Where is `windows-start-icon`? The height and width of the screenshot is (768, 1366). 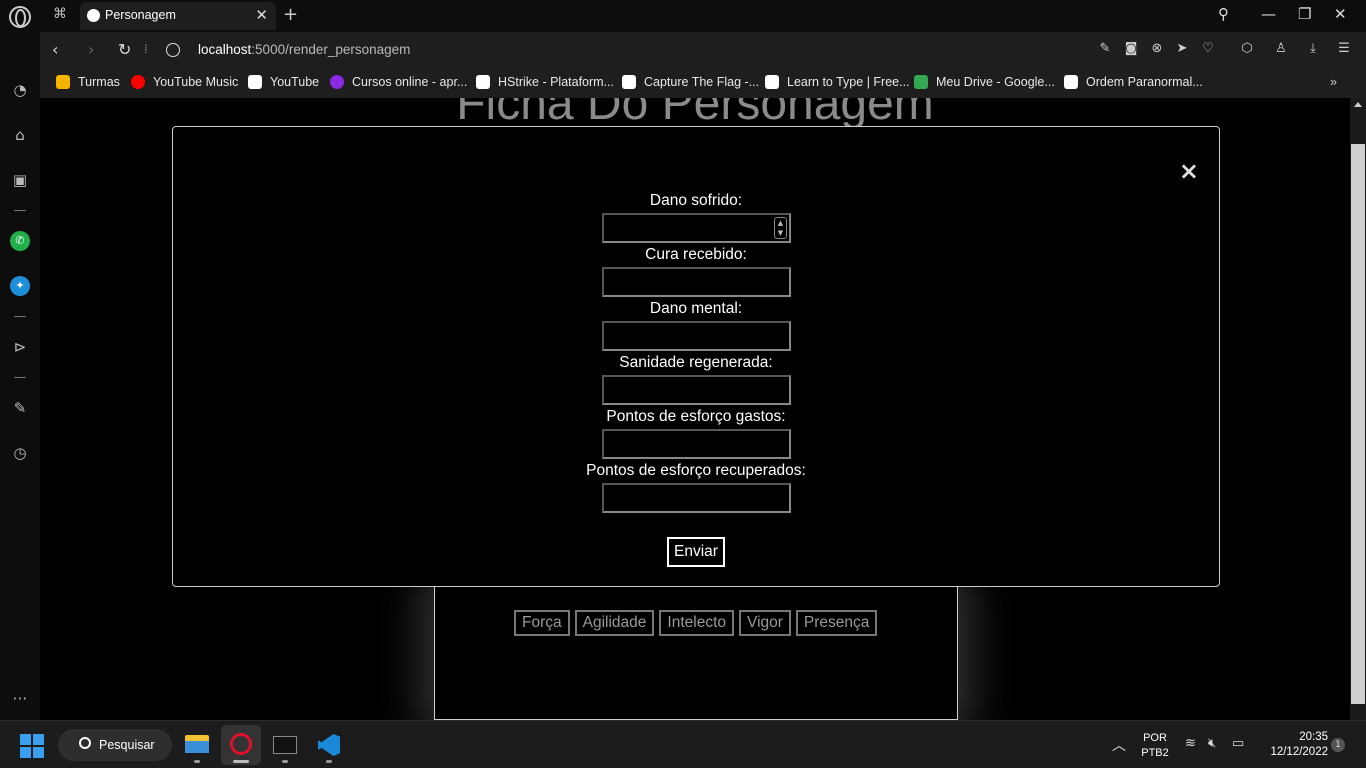
windows-start-icon is located at coordinates (32, 746).